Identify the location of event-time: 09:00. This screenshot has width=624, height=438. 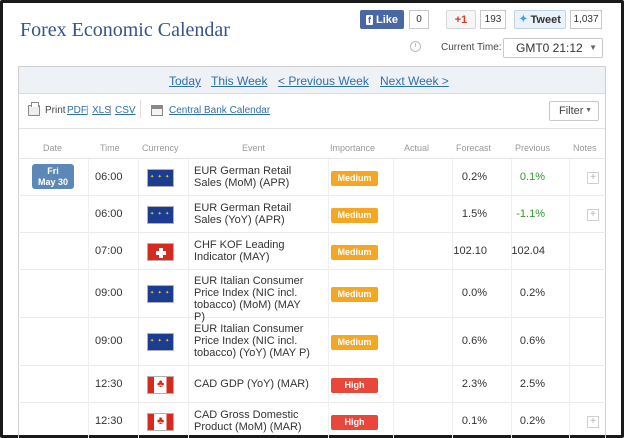
(109, 293).